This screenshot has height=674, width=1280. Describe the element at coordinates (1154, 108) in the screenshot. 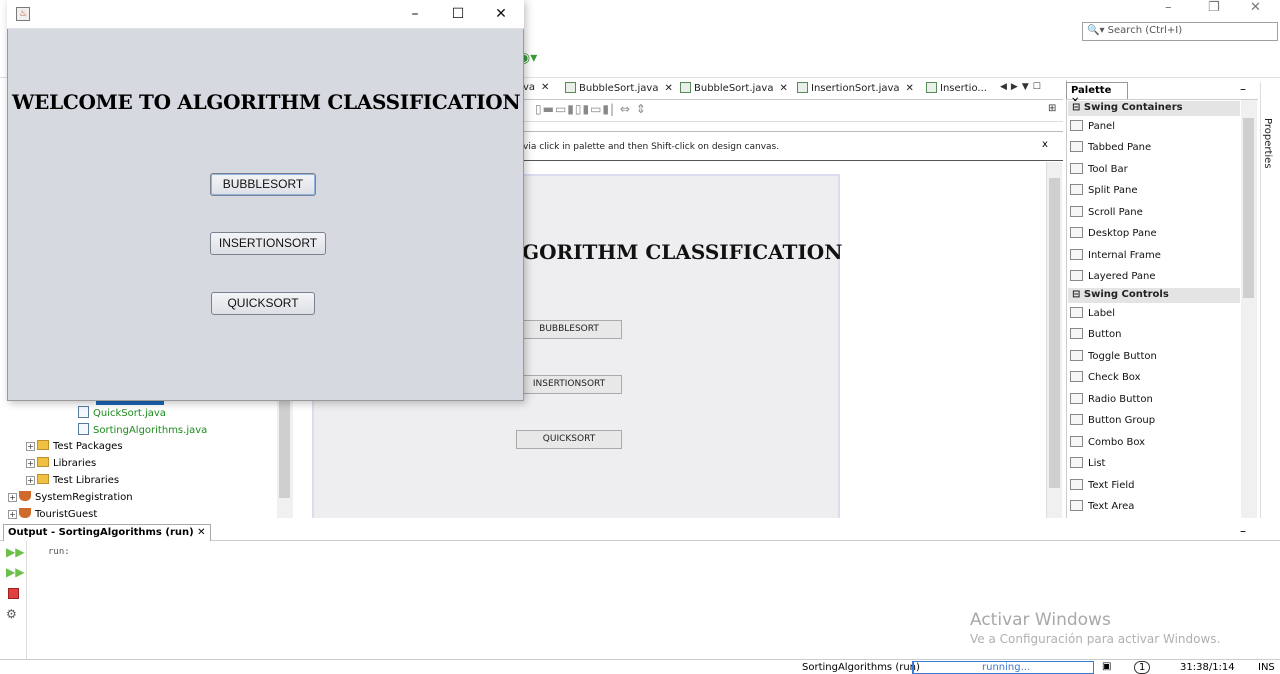

I see `palette-category: ⊟ Swing Containers` at that location.